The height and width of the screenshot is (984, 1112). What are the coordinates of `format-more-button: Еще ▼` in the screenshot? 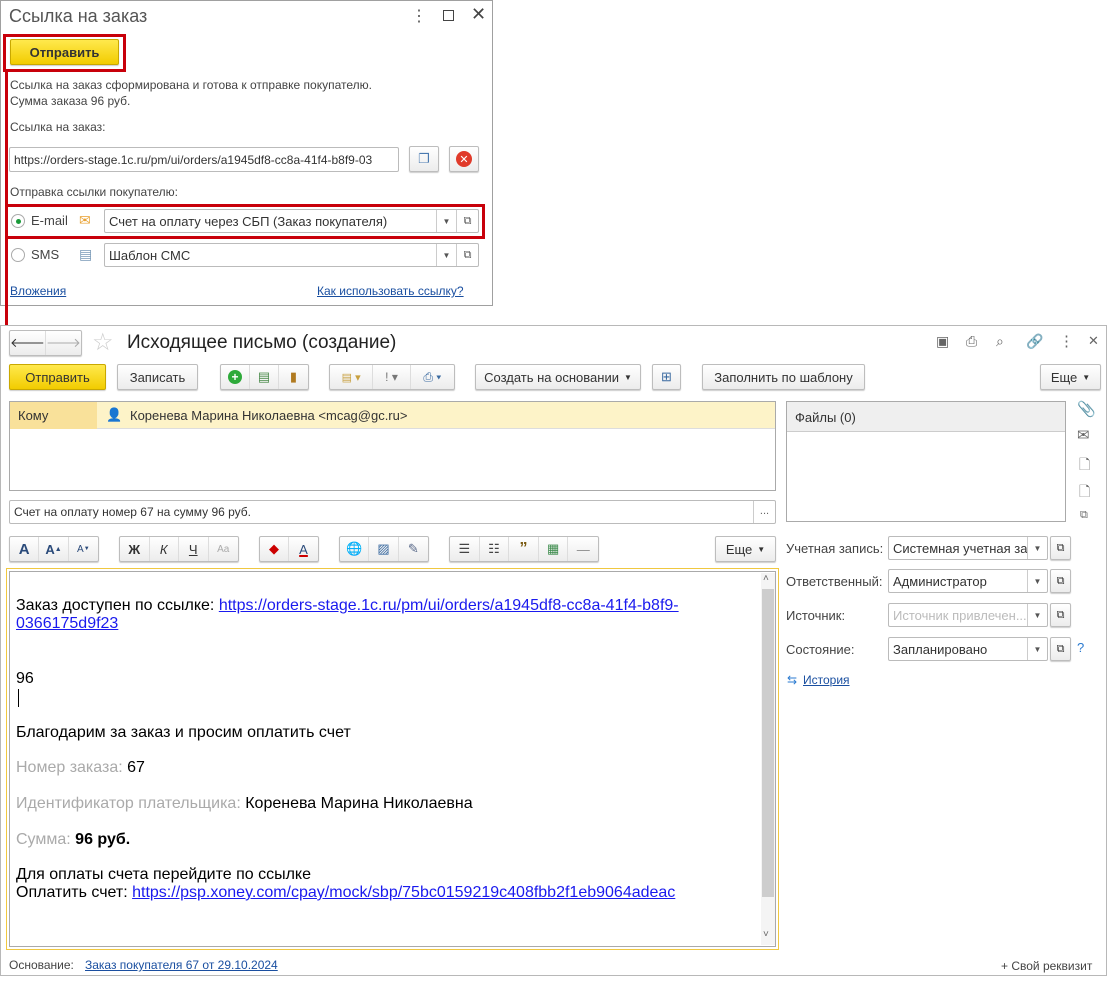 It's located at (745, 549).